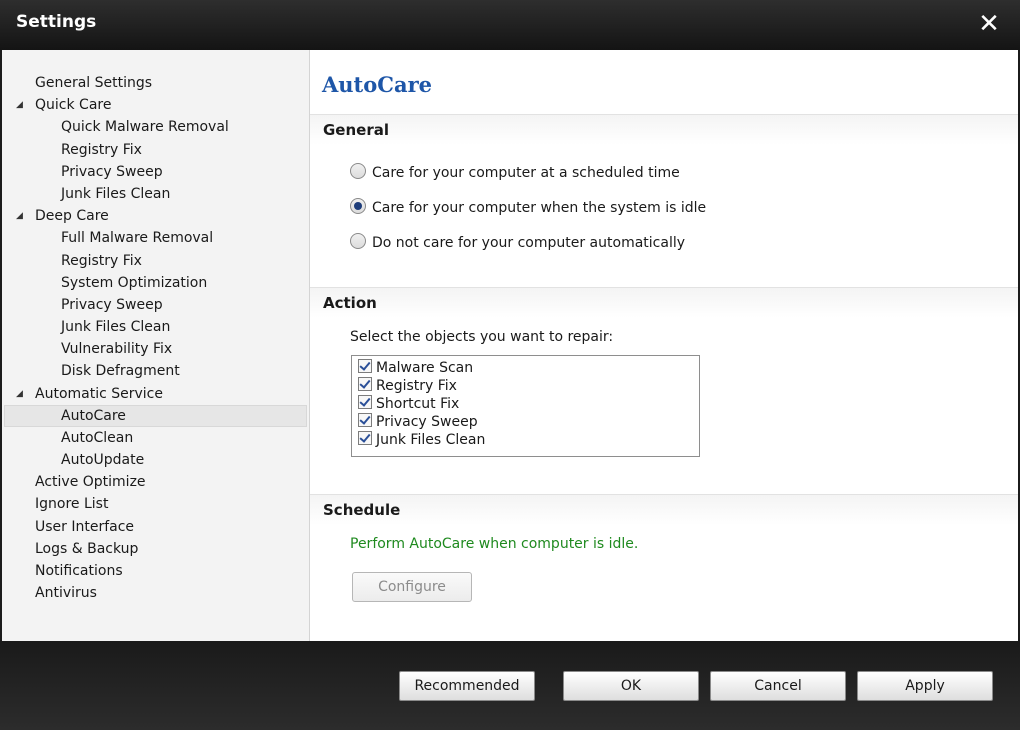  Describe the element at coordinates (155, 216) in the screenshot. I see `nav-item-deep-care: ◢ Deep Care` at that location.